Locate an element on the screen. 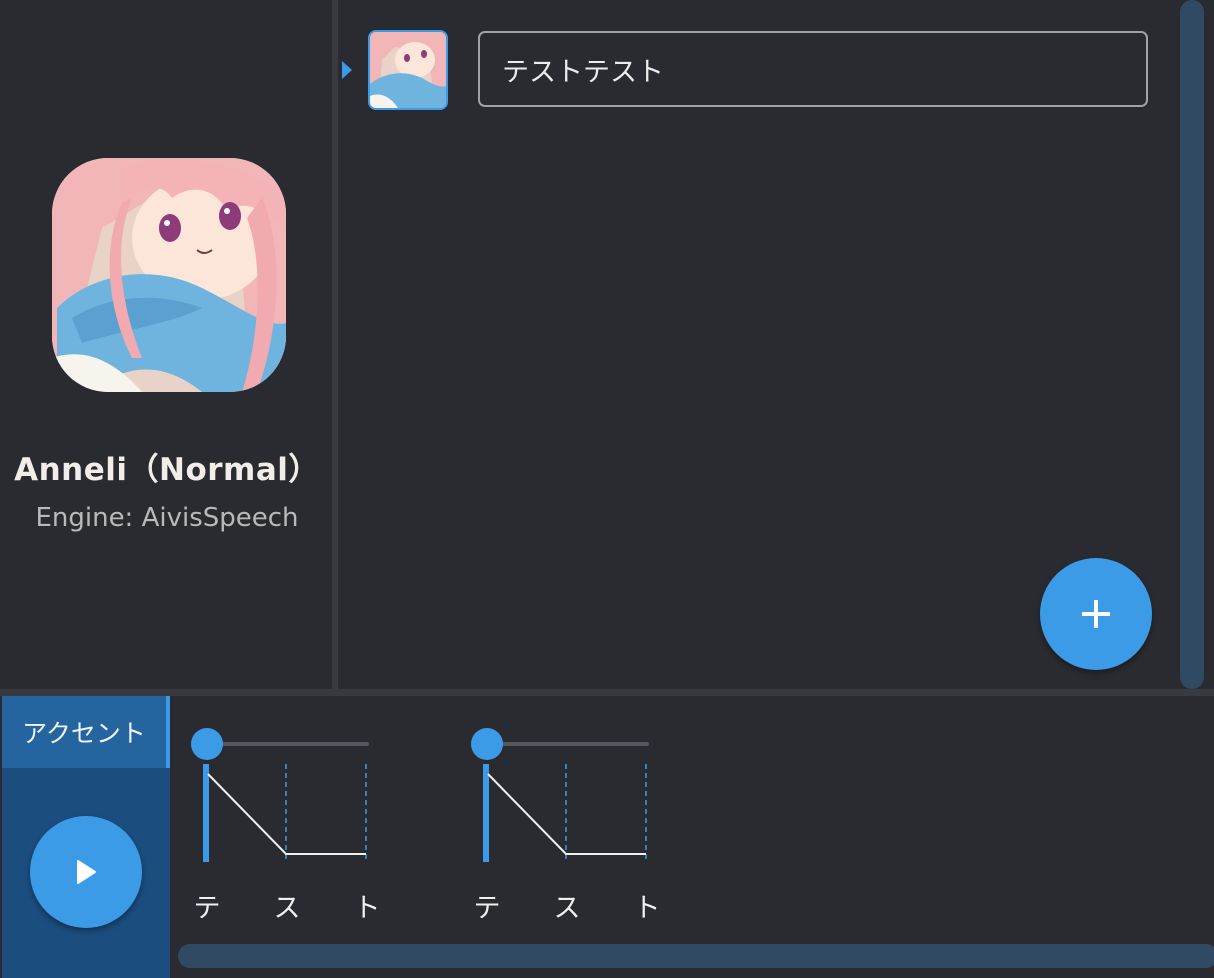 This screenshot has height=978, width=1214. speech-text-input is located at coordinates (813, 69).